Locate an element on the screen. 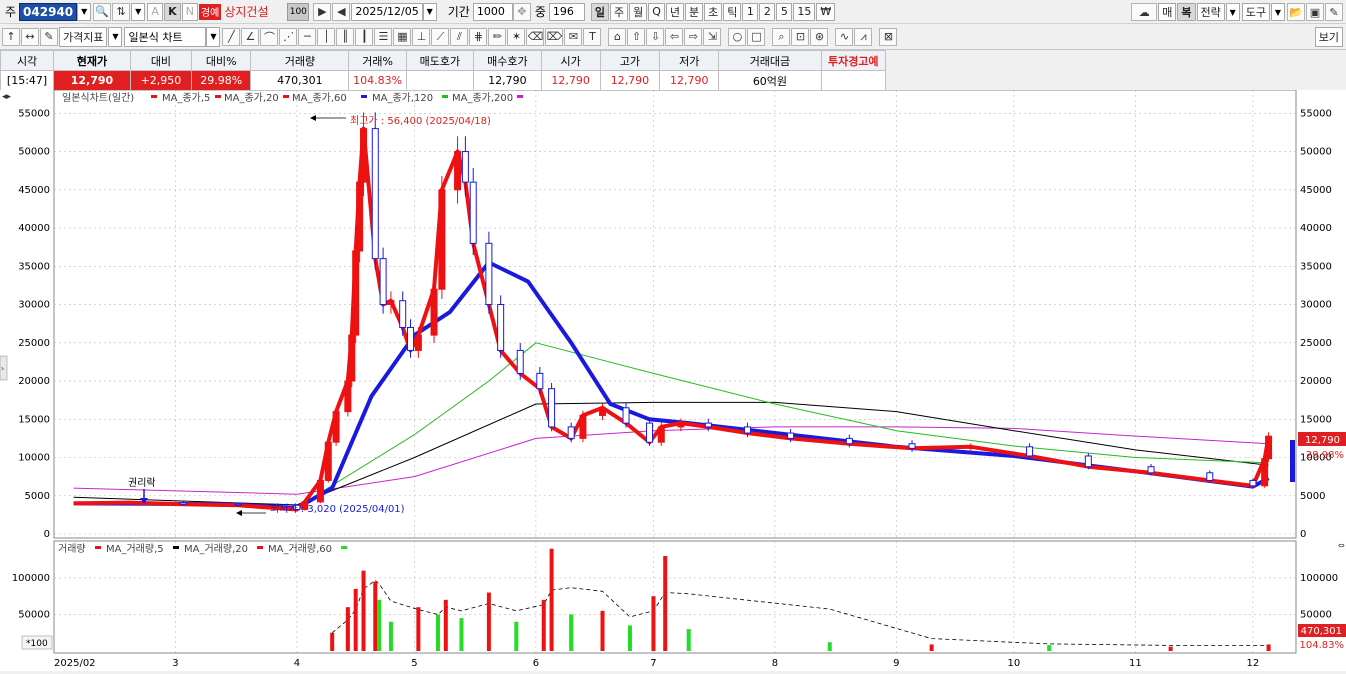 The image size is (1346, 674). panel-expand-icon: ⇔ is located at coordinates (1341, 545).